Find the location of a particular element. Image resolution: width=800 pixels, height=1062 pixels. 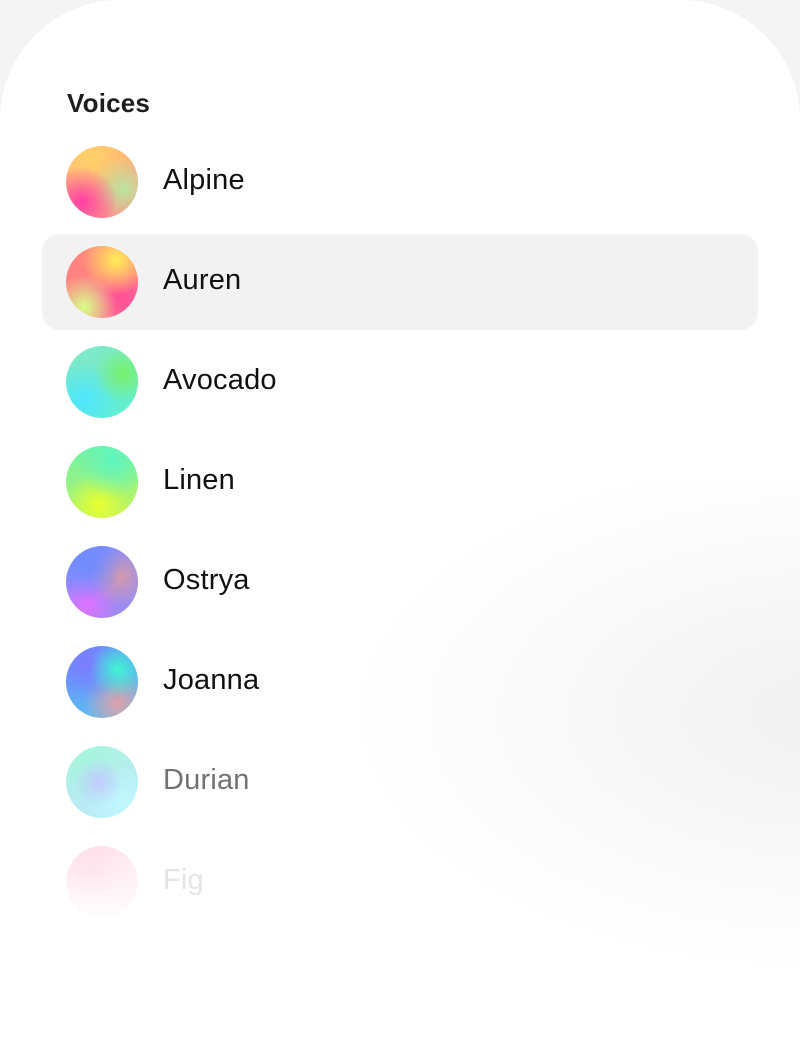

voice-label: Alpine is located at coordinates (204, 180).